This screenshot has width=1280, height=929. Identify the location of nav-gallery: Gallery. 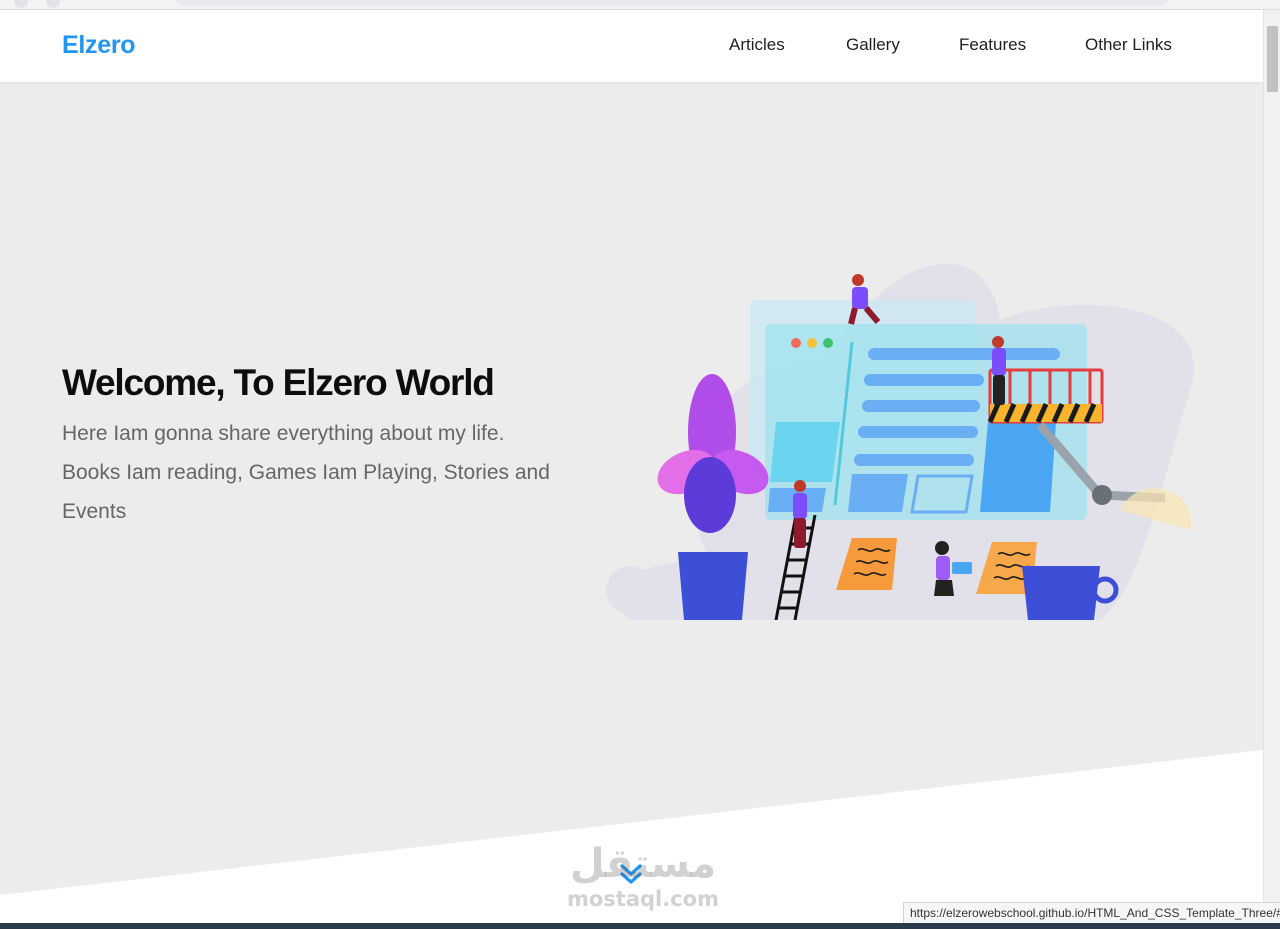
(873, 45).